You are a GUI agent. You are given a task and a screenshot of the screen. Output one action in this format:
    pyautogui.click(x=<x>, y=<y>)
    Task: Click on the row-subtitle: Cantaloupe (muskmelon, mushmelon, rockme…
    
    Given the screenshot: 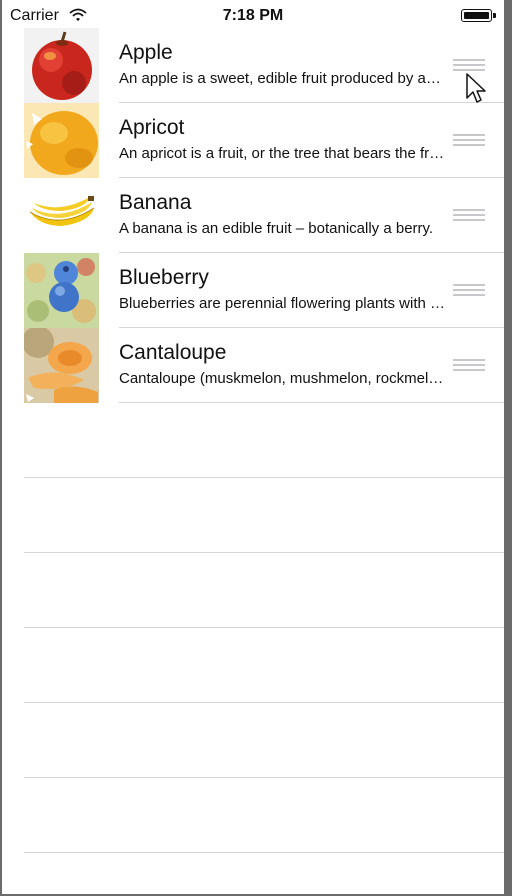 What is the action you would take?
    pyautogui.click(x=282, y=378)
    